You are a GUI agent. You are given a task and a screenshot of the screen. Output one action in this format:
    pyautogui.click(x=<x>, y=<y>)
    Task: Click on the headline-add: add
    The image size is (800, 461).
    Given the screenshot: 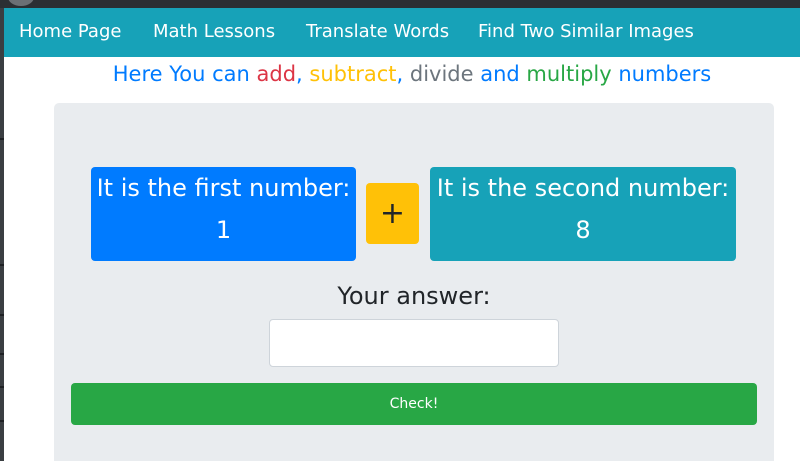 What is the action you would take?
    pyautogui.click(x=276, y=74)
    